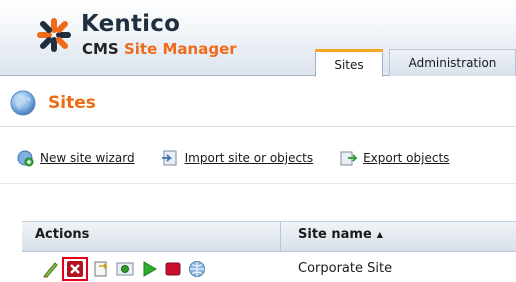  What do you see at coordinates (51, 269) in the screenshot?
I see `edit-icon` at bounding box center [51, 269].